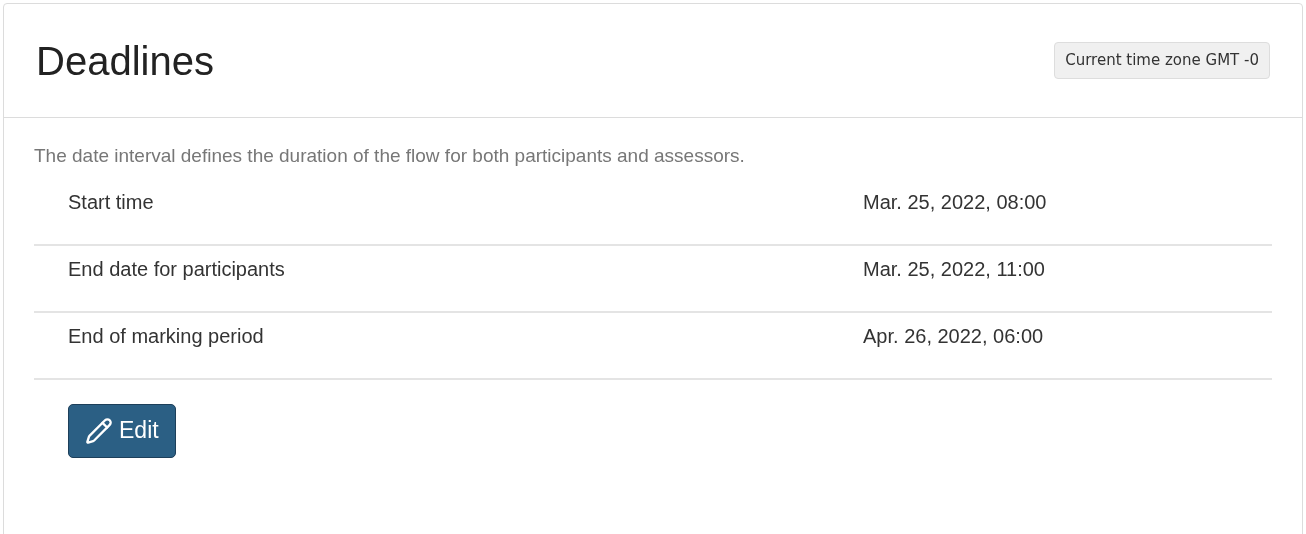  What do you see at coordinates (953, 336) in the screenshot?
I see `deadline-value: Apr. 26, 2022, 06:00` at bounding box center [953, 336].